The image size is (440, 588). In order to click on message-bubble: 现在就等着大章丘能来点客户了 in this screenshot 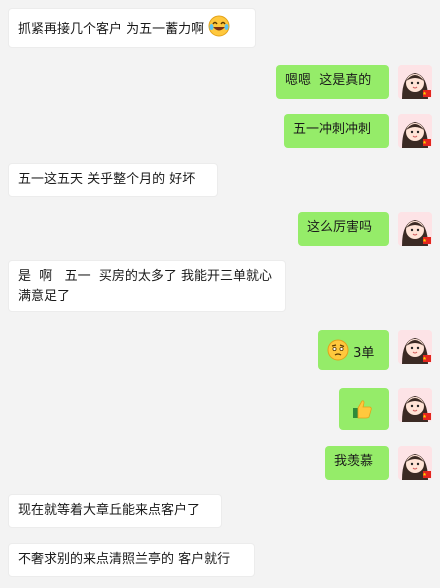, I will do `click(115, 511)`.